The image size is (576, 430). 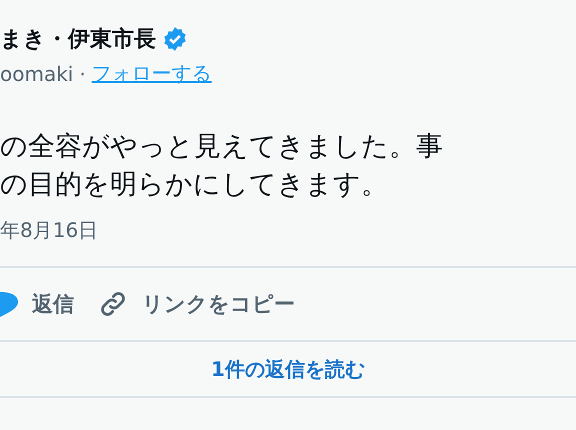 I want to click on post-text-line: の全容がやっと見えてきました。事, so click(x=222, y=147).